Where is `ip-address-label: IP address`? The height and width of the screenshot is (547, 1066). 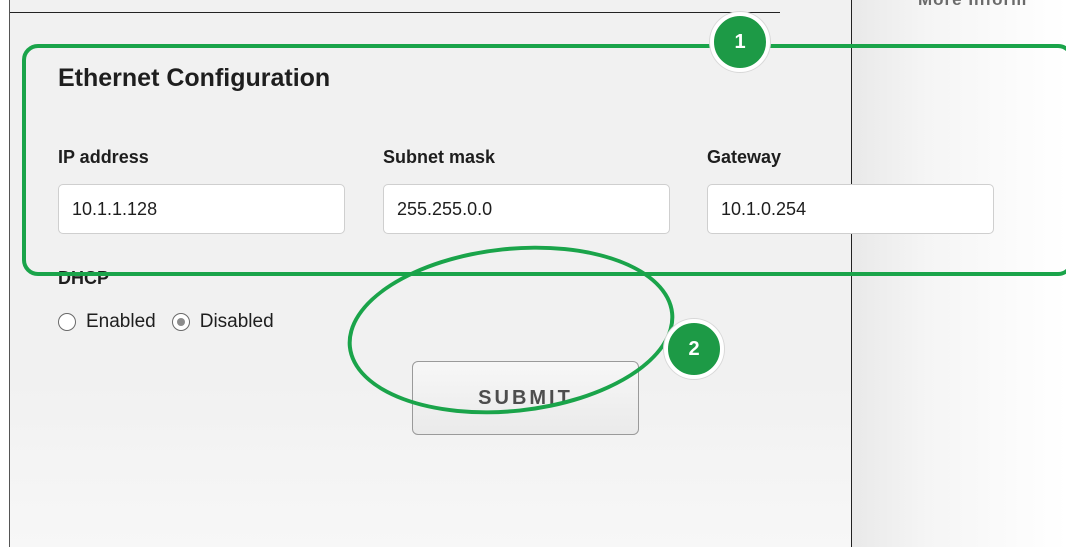 ip-address-label: IP address is located at coordinates (103, 157).